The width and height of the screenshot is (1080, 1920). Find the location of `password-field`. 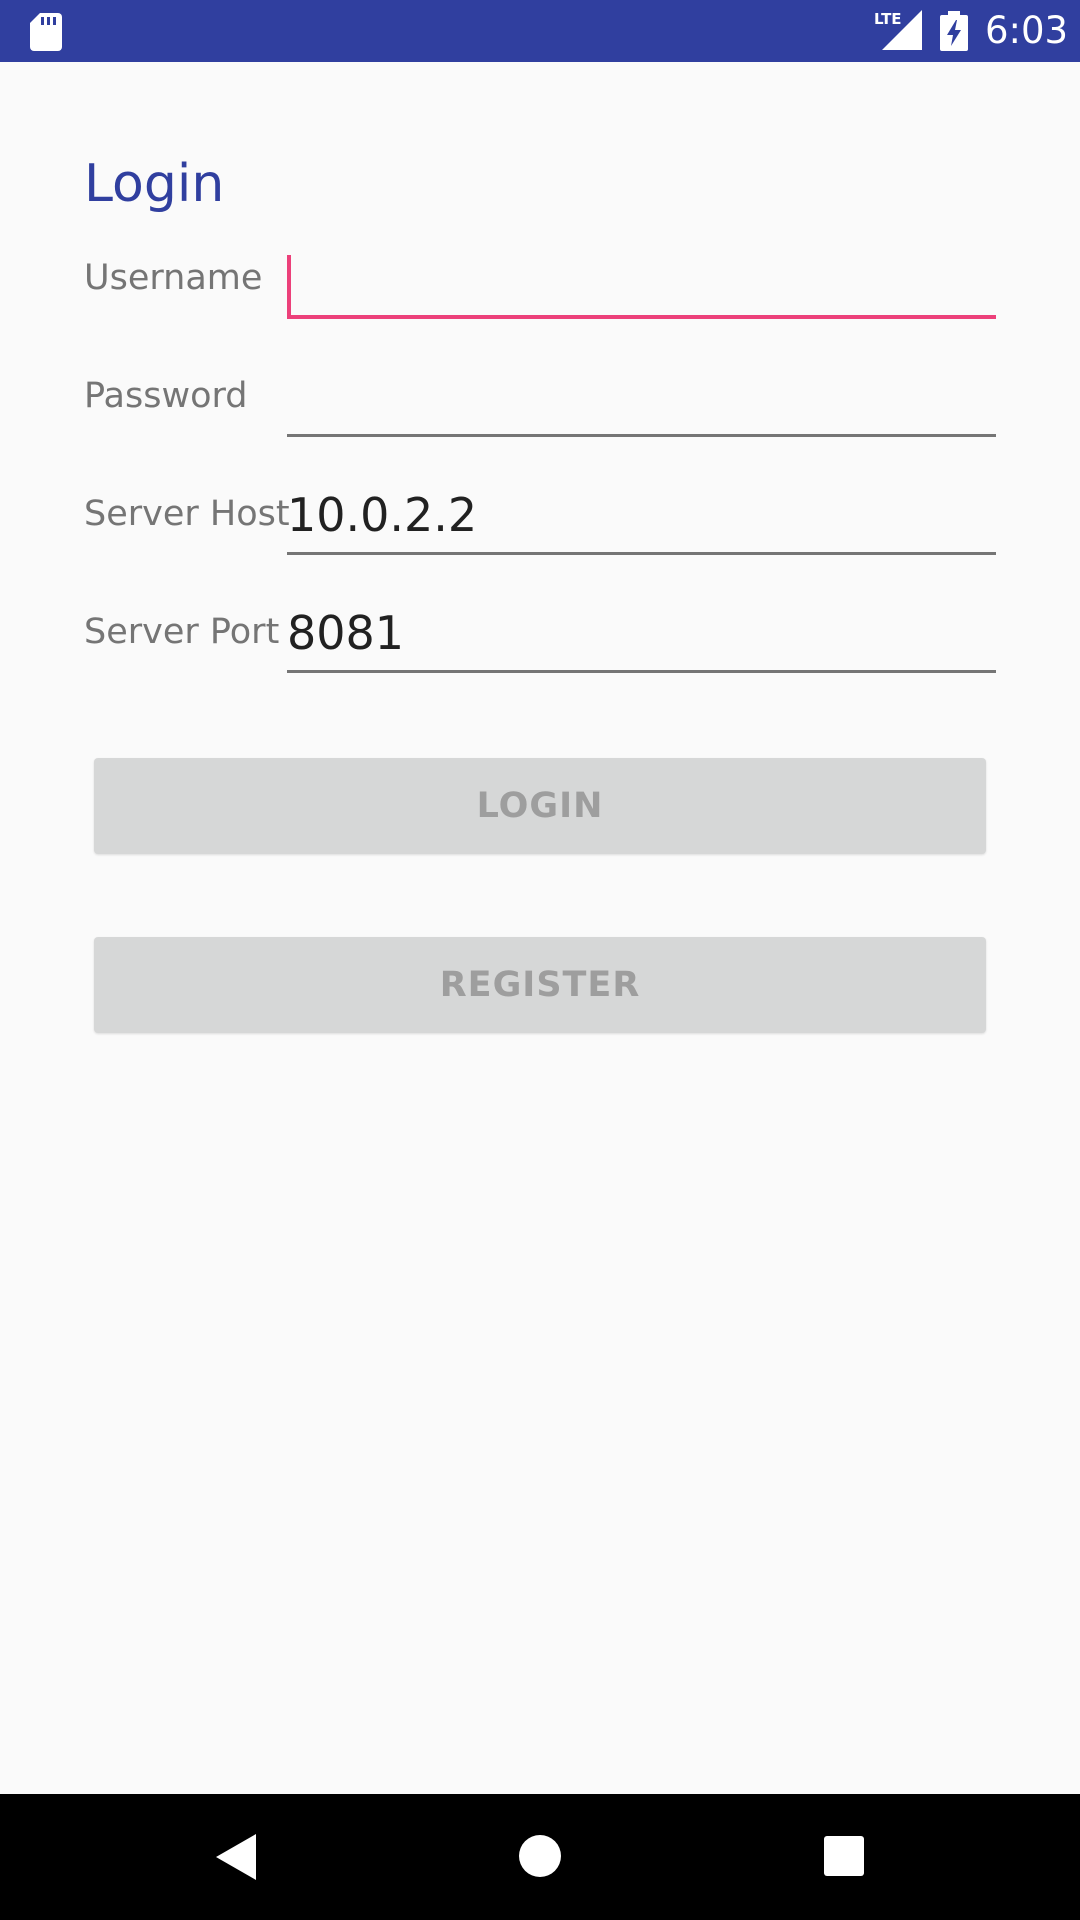

password-field is located at coordinates (641, 402).